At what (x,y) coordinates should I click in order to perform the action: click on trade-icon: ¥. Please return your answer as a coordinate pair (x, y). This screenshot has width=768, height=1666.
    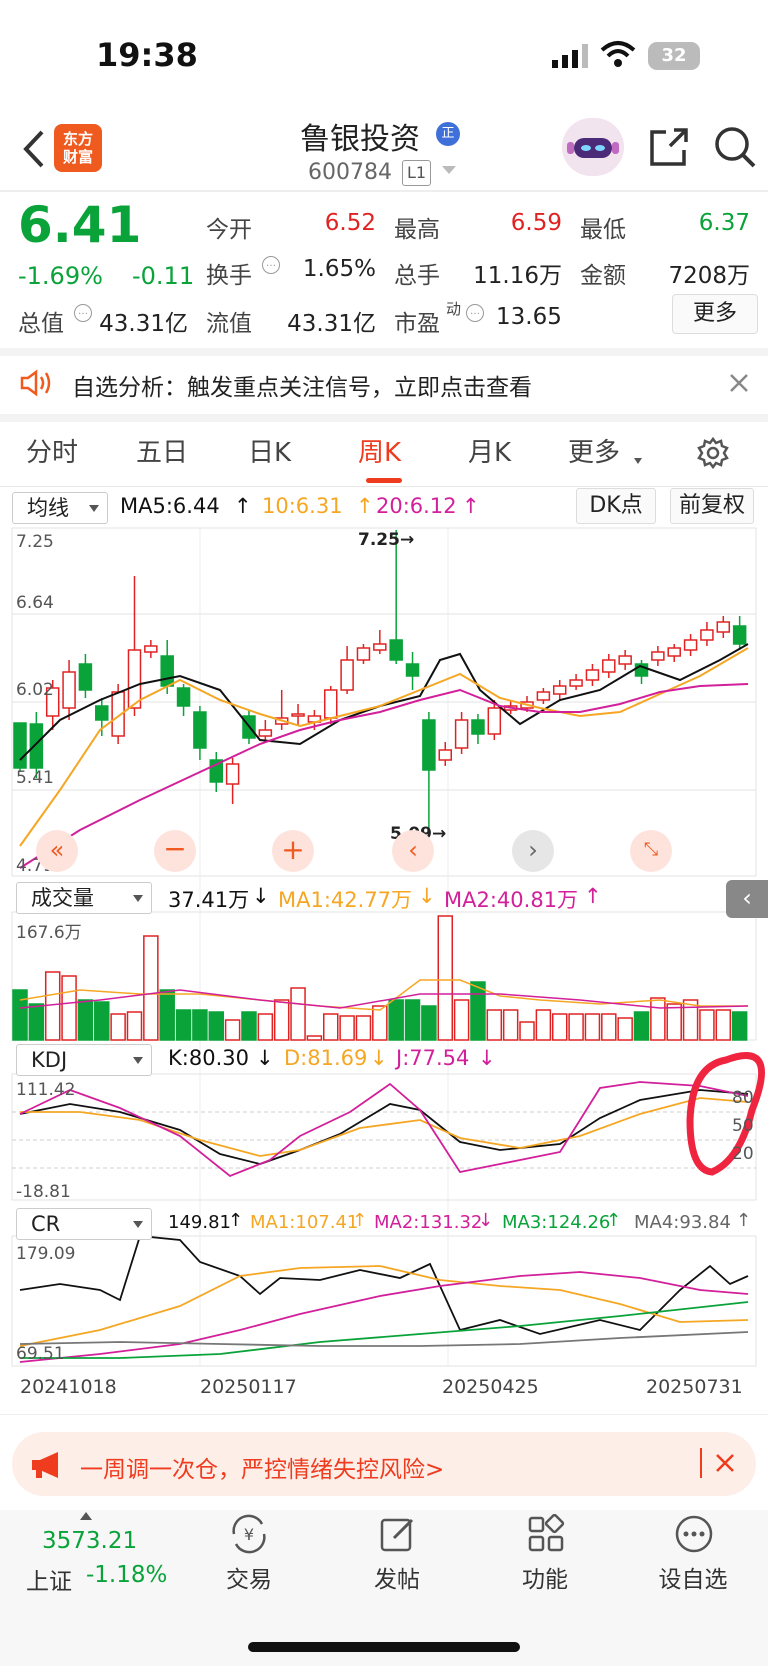
    Looking at the image, I should click on (249, 1534).